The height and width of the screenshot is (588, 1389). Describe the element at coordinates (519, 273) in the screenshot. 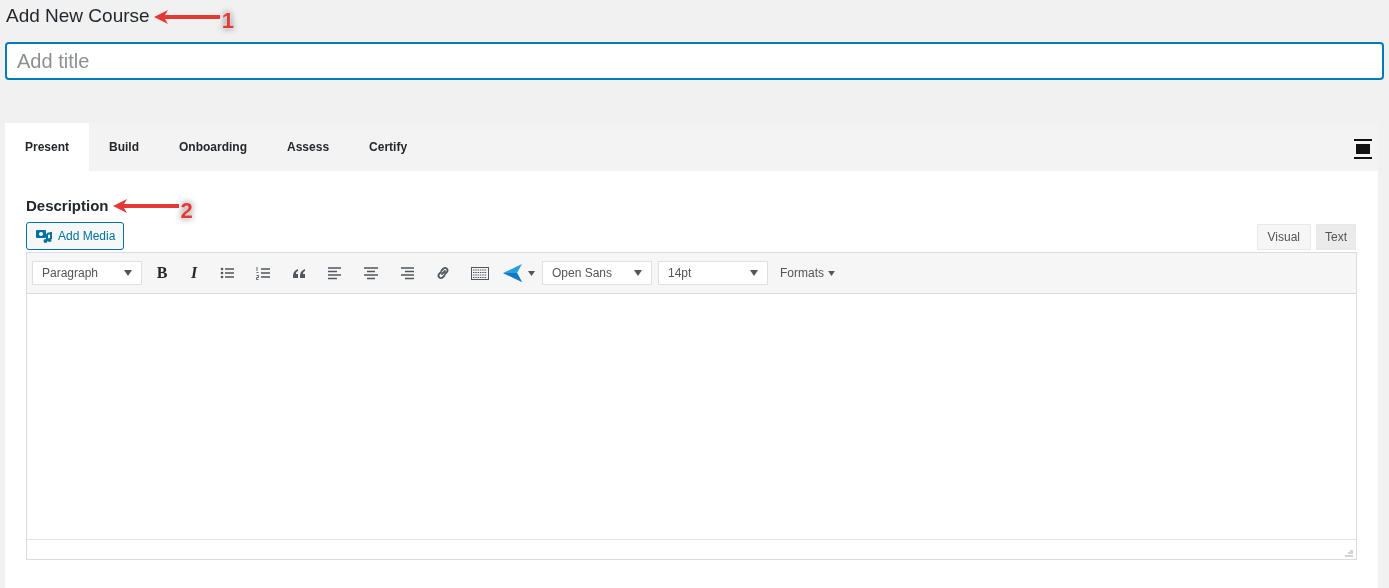

I see `arrow-dropdown-icon` at that location.